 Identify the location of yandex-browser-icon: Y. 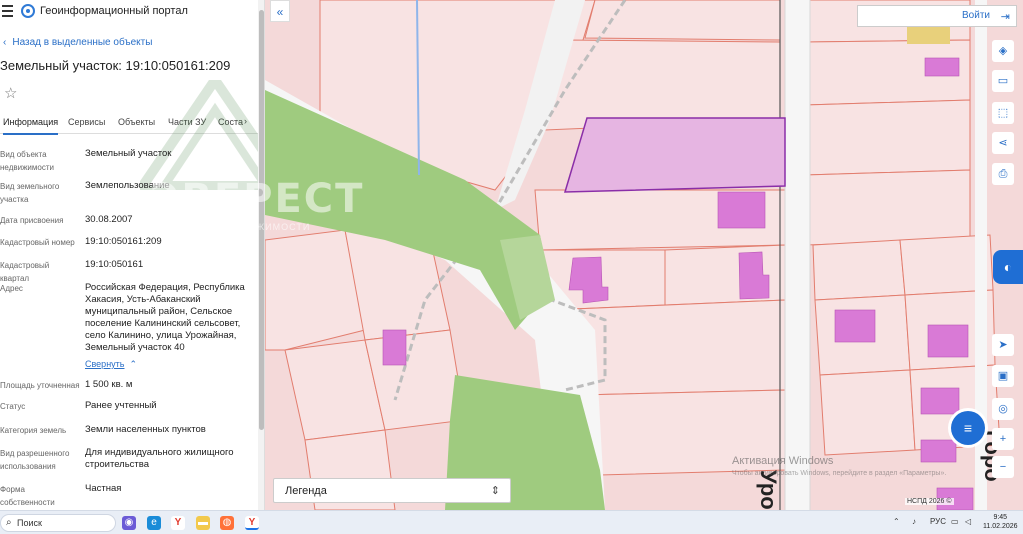
(178, 523).